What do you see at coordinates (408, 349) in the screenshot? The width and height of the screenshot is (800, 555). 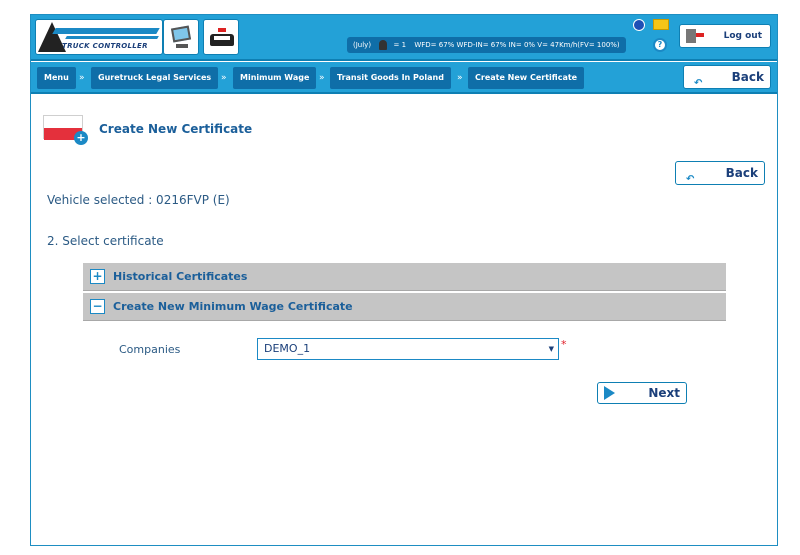 I see `companies-select: DEMO_1 ▼` at bounding box center [408, 349].